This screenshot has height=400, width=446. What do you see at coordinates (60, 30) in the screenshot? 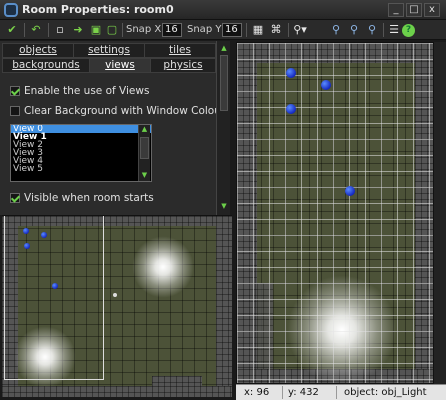
I see `clear-room-icon: ▫` at bounding box center [60, 30].